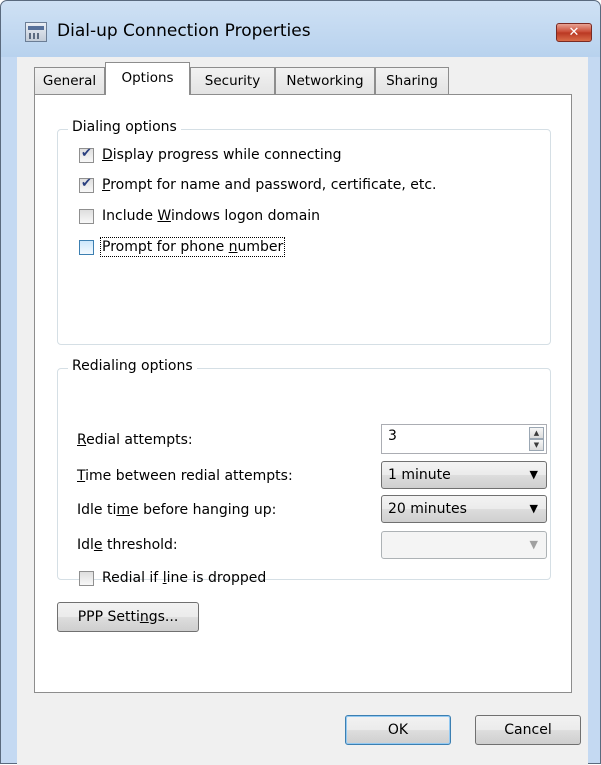 The height and width of the screenshot is (765, 601). Describe the element at coordinates (398, 730) in the screenshot. I see `ok-button: OK` at that location.